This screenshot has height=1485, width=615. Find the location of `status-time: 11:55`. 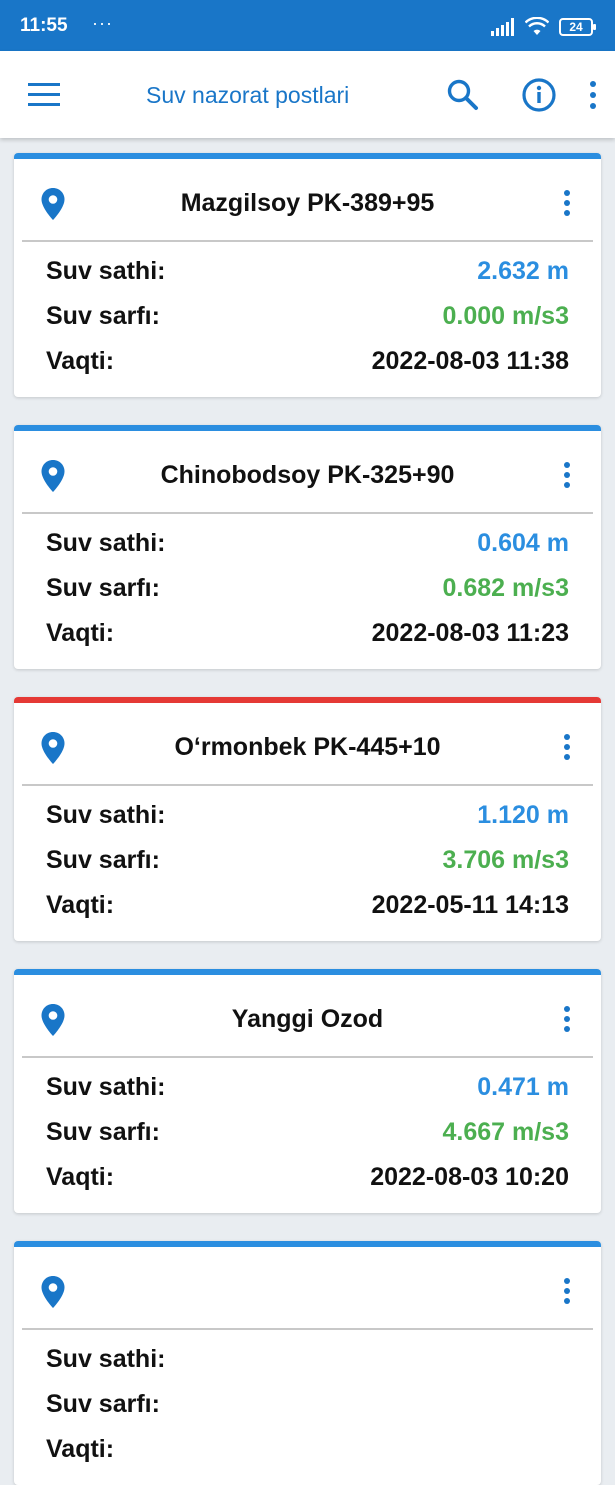

status-time: 11:55 is located at coordinates (44, 25).